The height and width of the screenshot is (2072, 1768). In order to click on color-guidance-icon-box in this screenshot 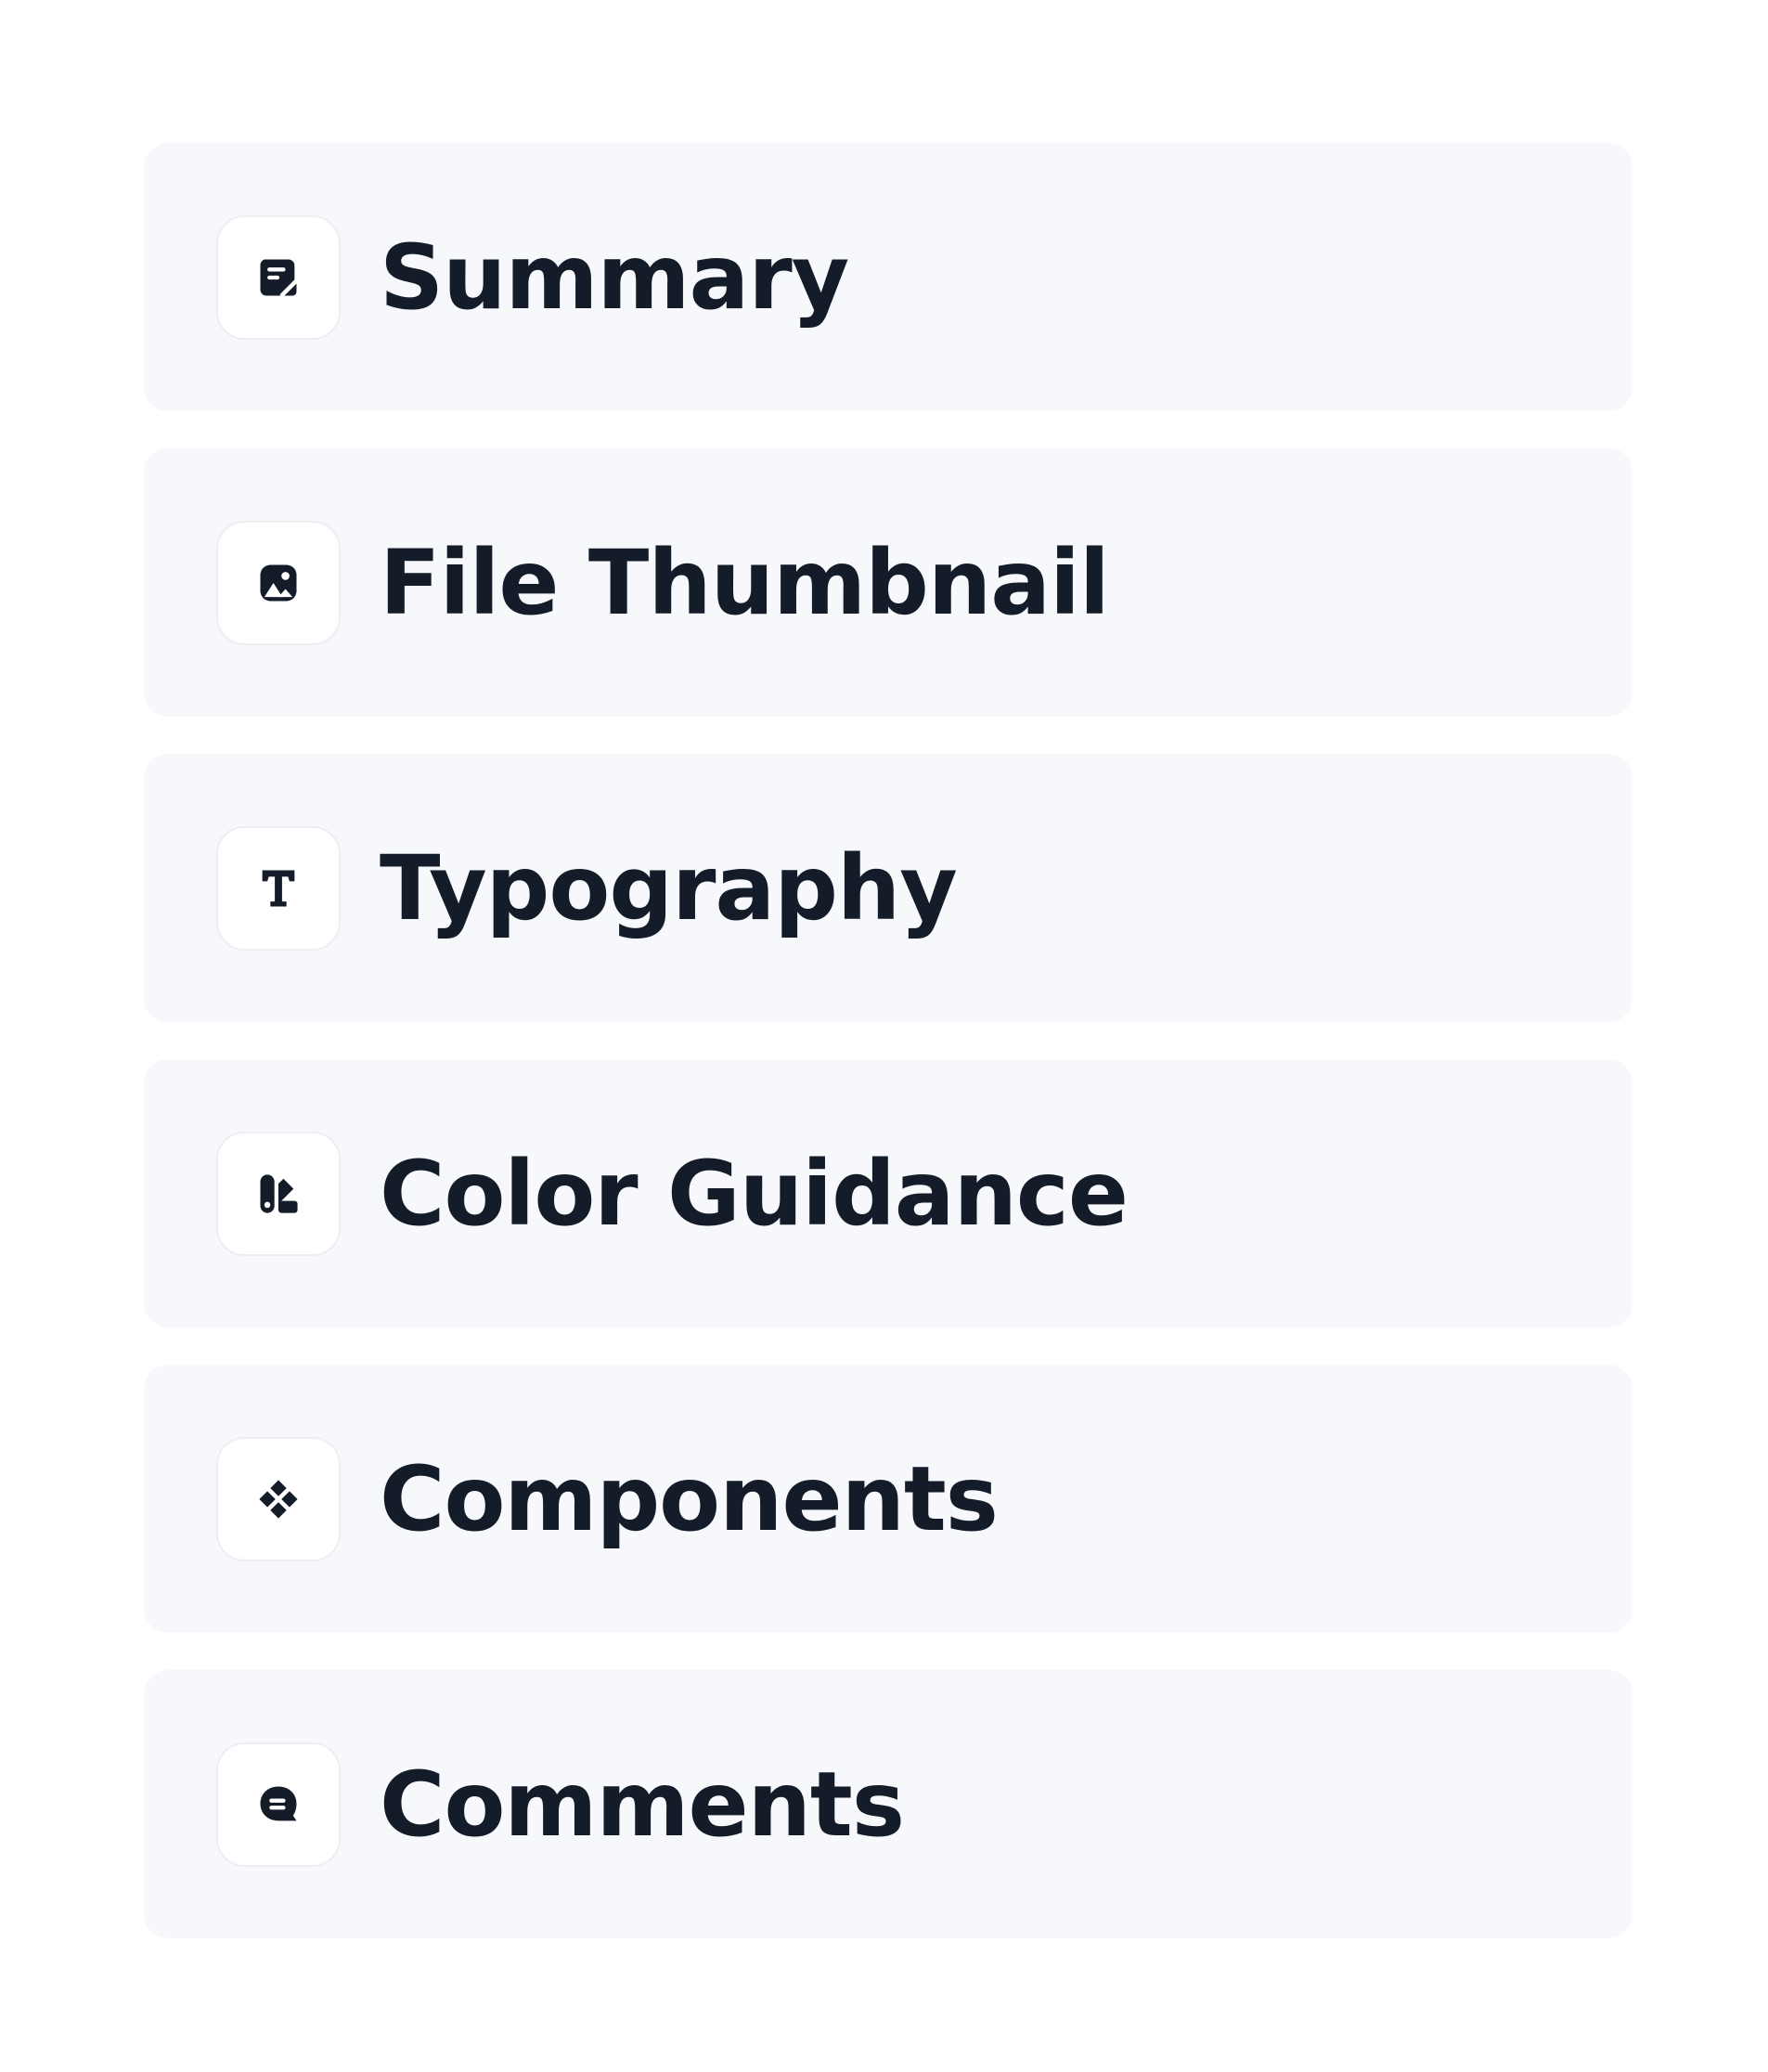, I will do `click(278, 1194)`.